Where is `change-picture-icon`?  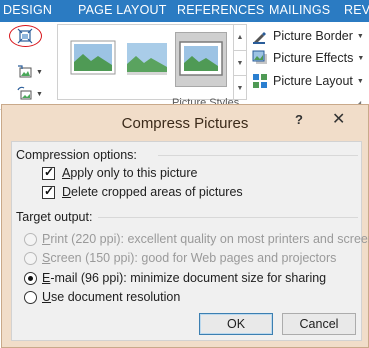 change-picture-icon is located at coordinates (25, 72).